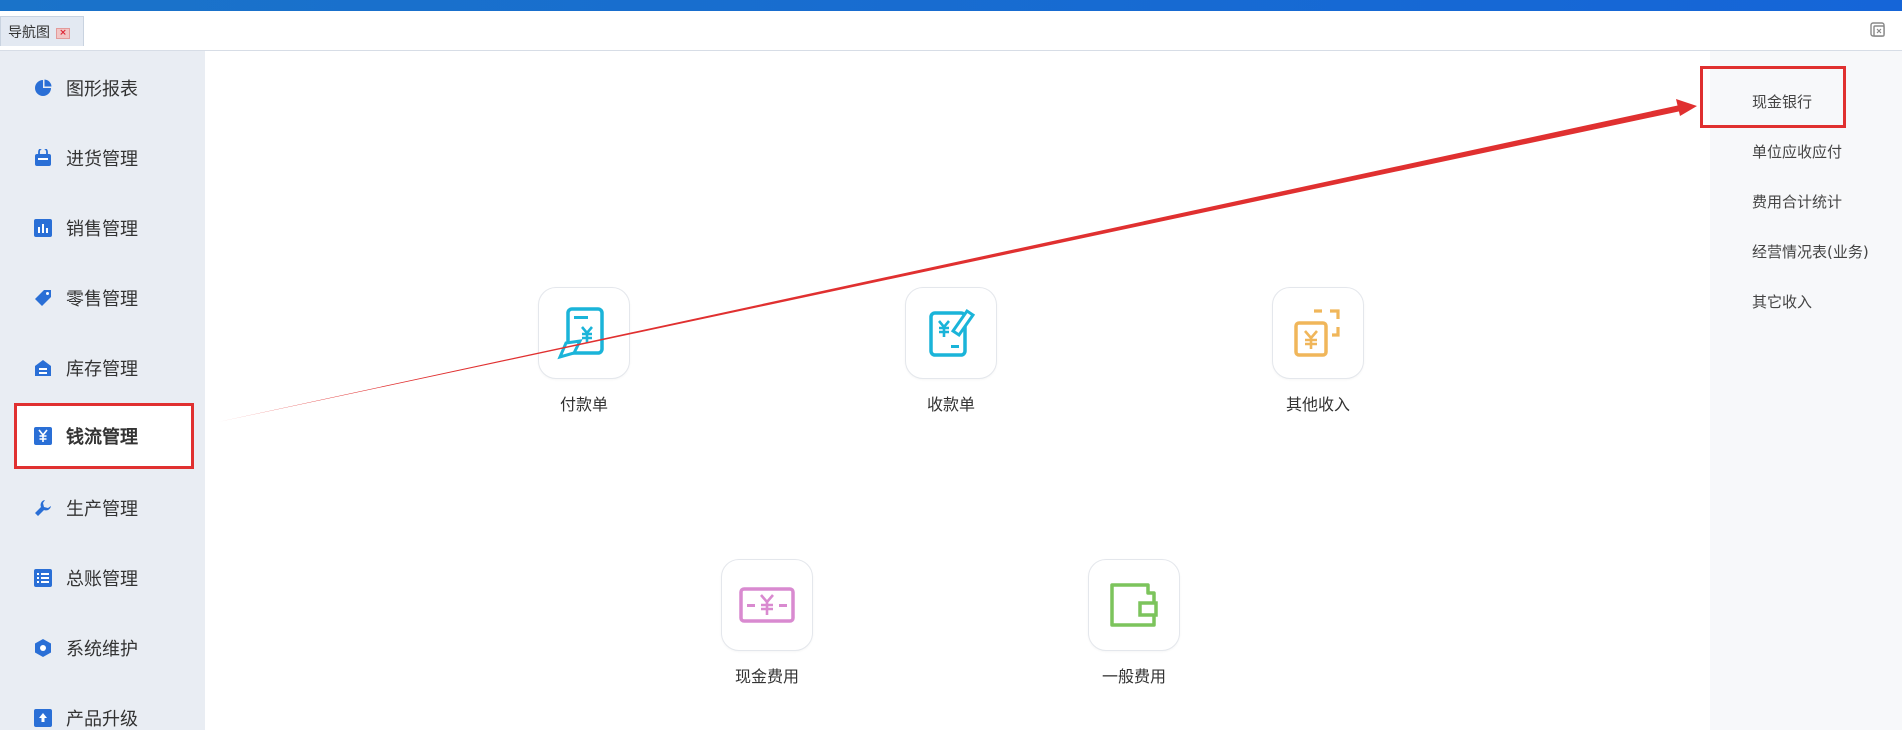 The width and height of the screenshot is (1902, 753). I want to click on sidebar-item-system: 系统维护, so click(109, 648).